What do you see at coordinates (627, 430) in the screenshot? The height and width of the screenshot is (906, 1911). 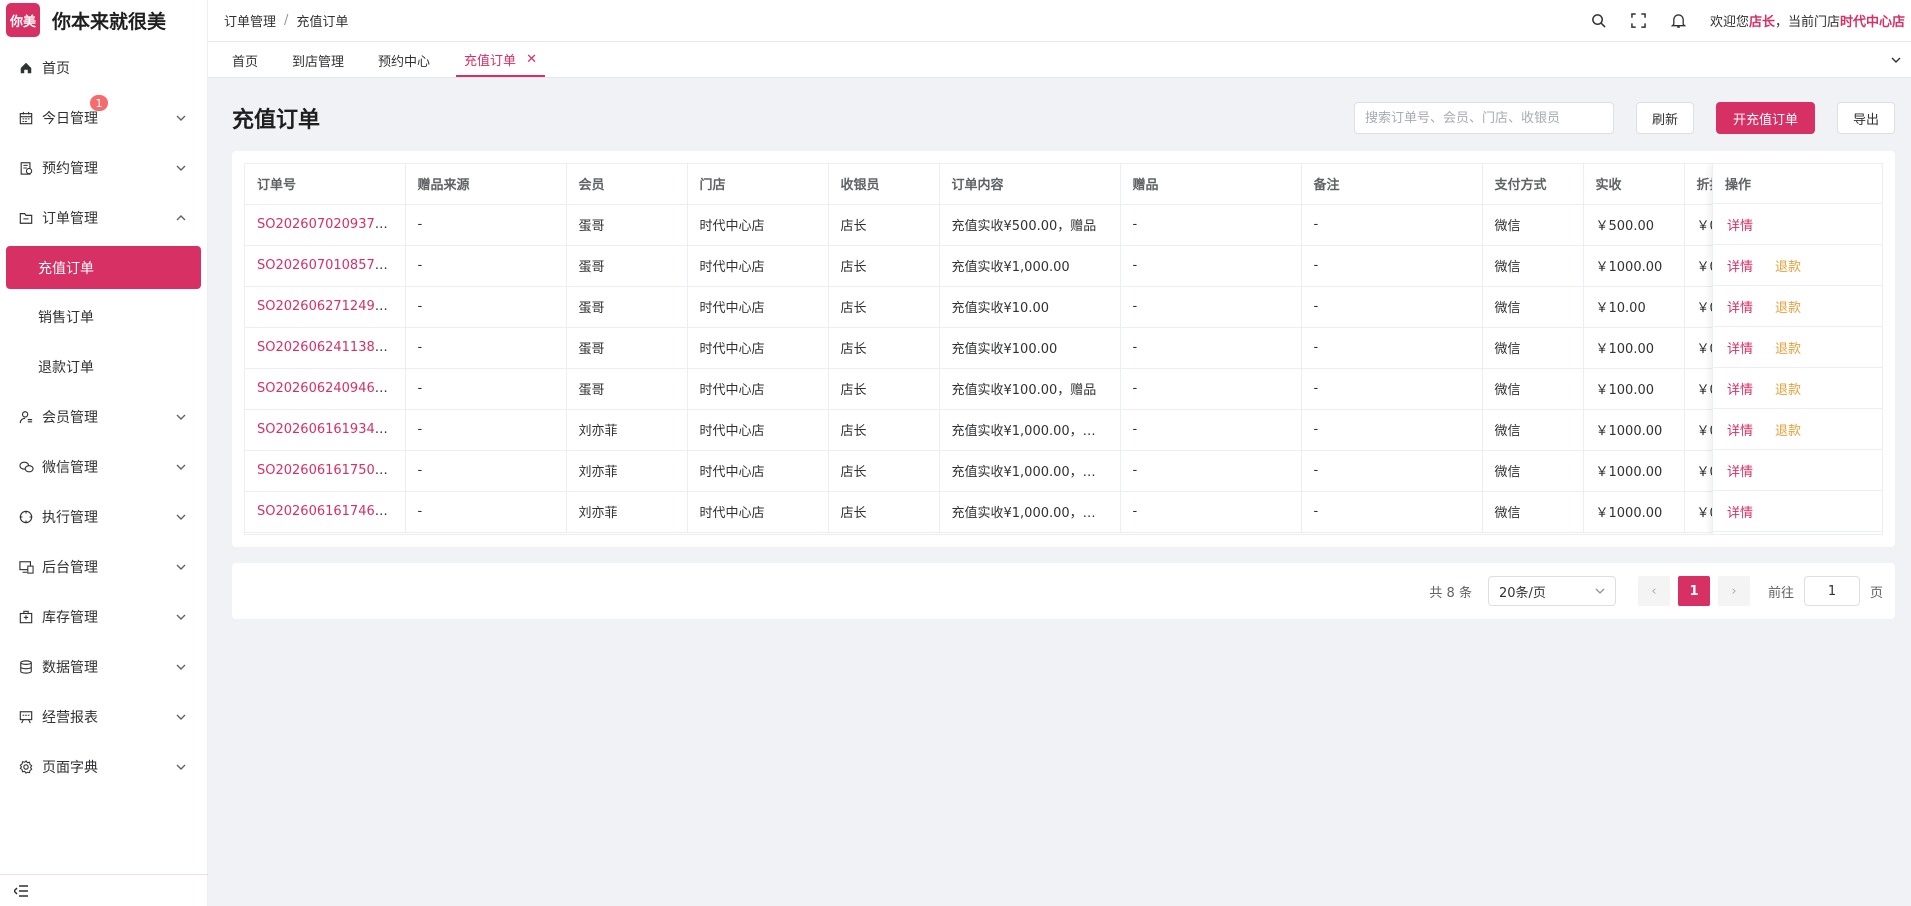 I see `cell-member: 刘亦菲` at bounding box center [627, 430].